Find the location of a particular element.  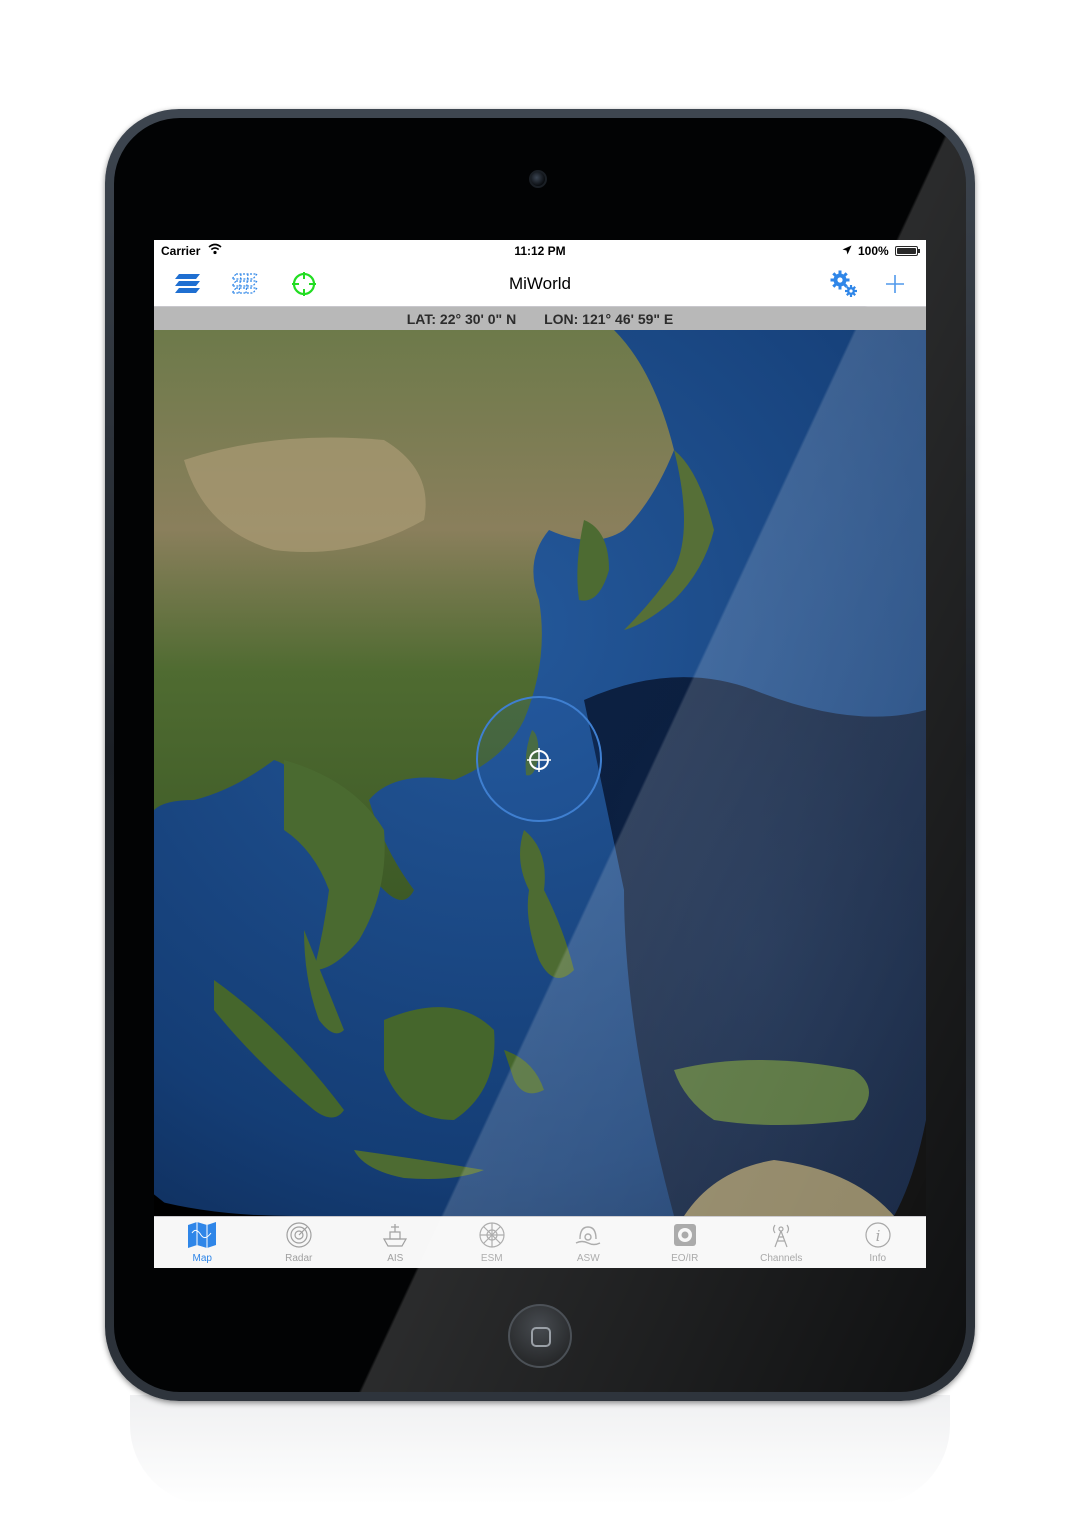

device-reflection is located at coordinates (540, 1450).